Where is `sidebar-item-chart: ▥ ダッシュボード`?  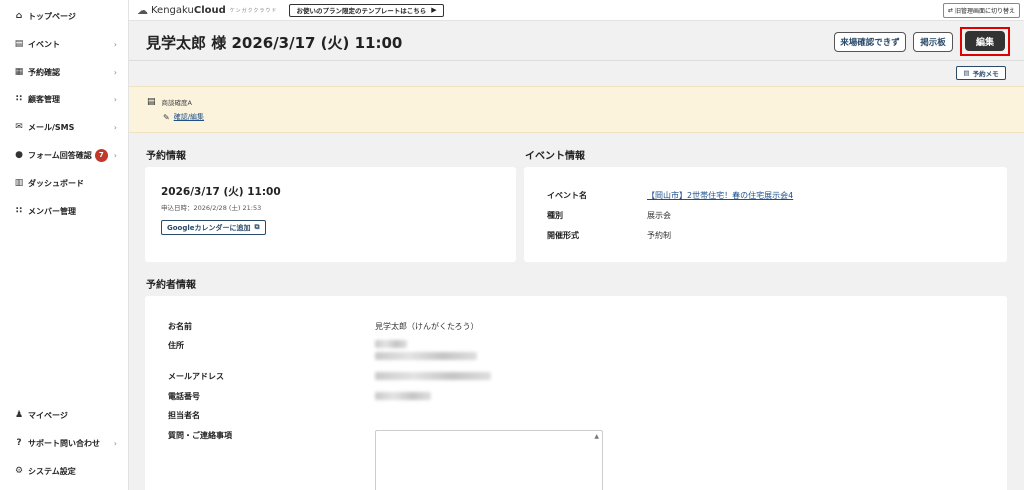 sidebar-item-chart: ▥ ダッシュボード is located at coordinates (64, 183).